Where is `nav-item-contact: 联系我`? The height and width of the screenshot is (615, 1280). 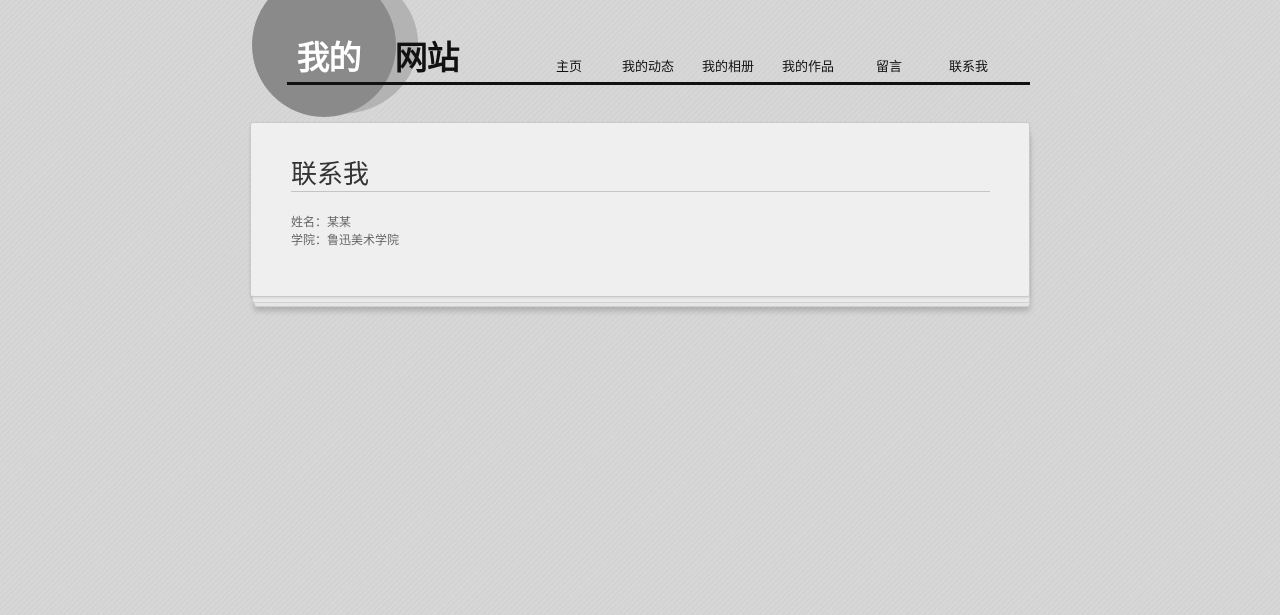
nav-item-contact: 联系我 is located at coordinates (968, 68).